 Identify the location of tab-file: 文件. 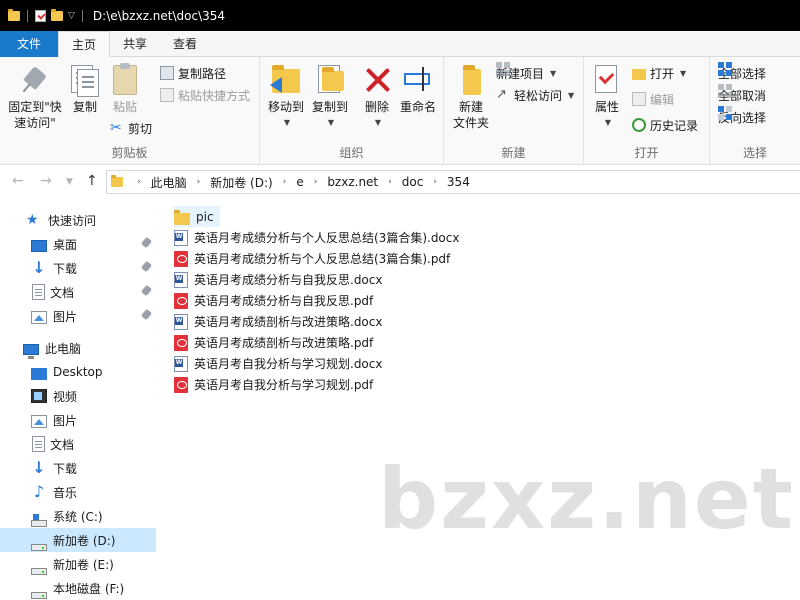
(29, 44).